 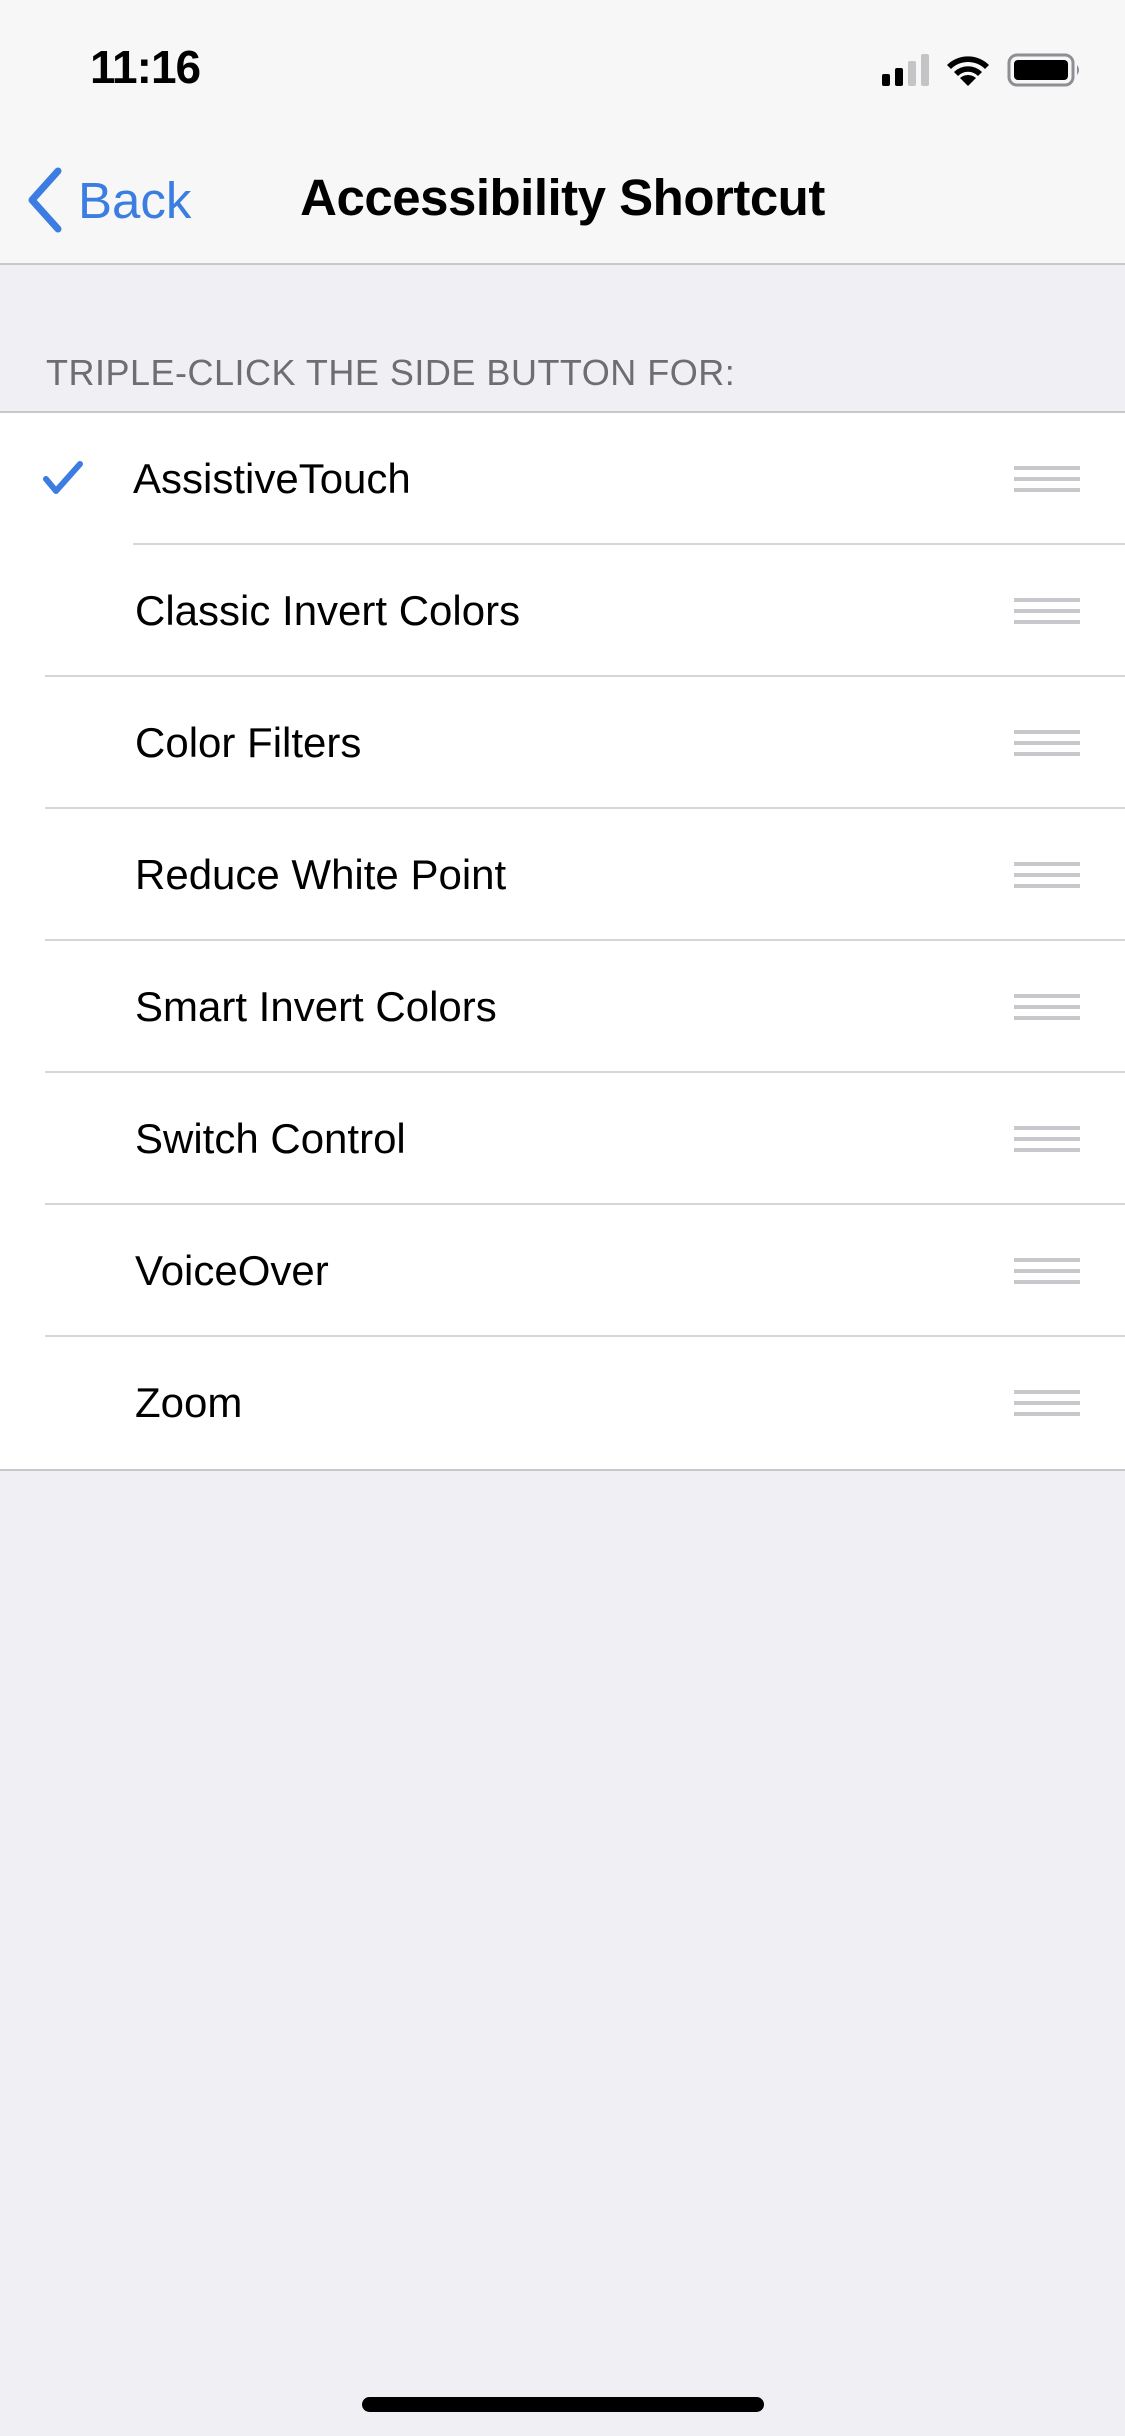 I want to click on option-label: Smart Invert Colors, so click(x=316, y=1006).